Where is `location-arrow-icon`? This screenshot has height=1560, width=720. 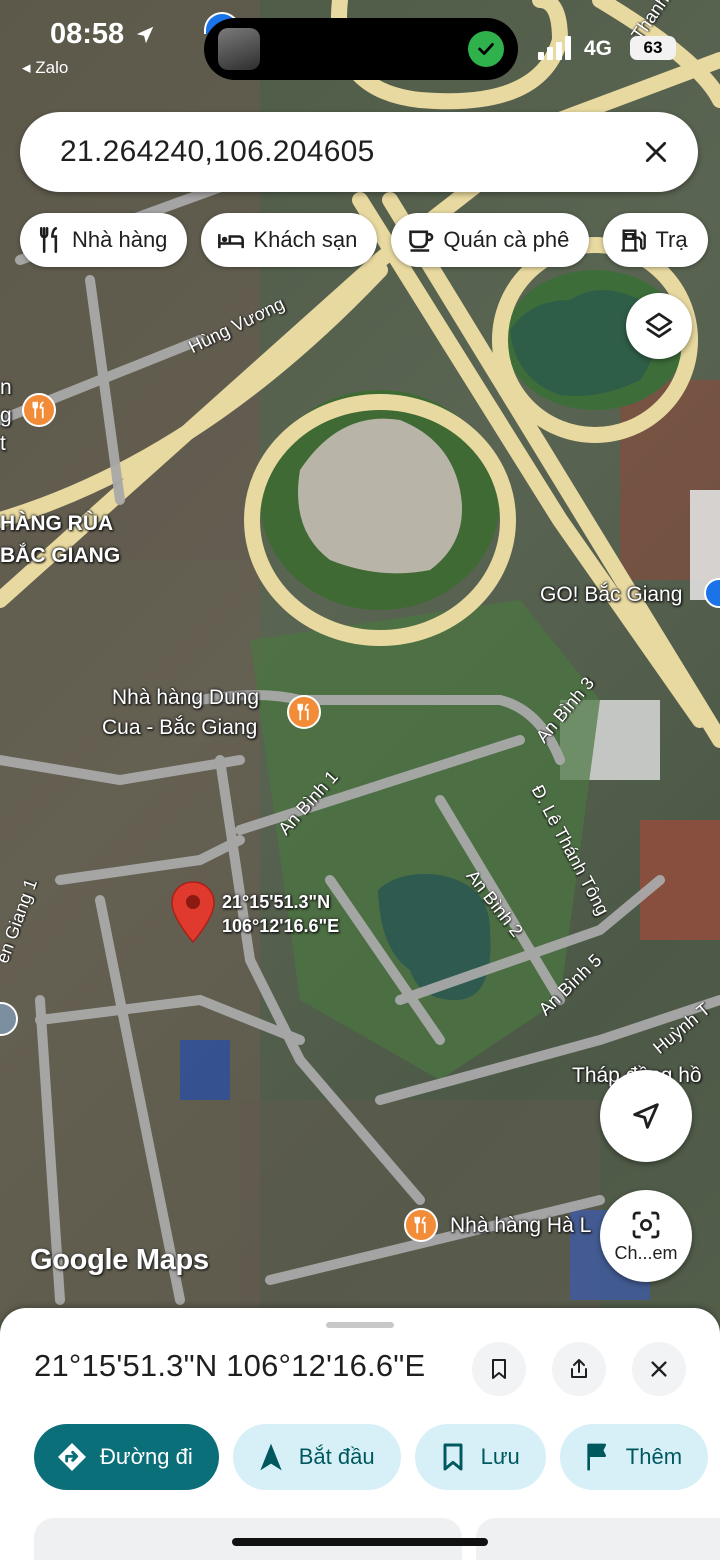 location-arrow-icon is located at coordinates (145, 35).